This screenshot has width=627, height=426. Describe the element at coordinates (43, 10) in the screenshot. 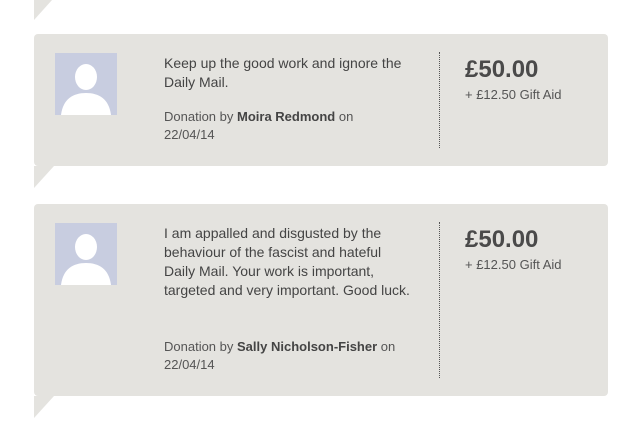

I see `previous-card-tail` at that location.